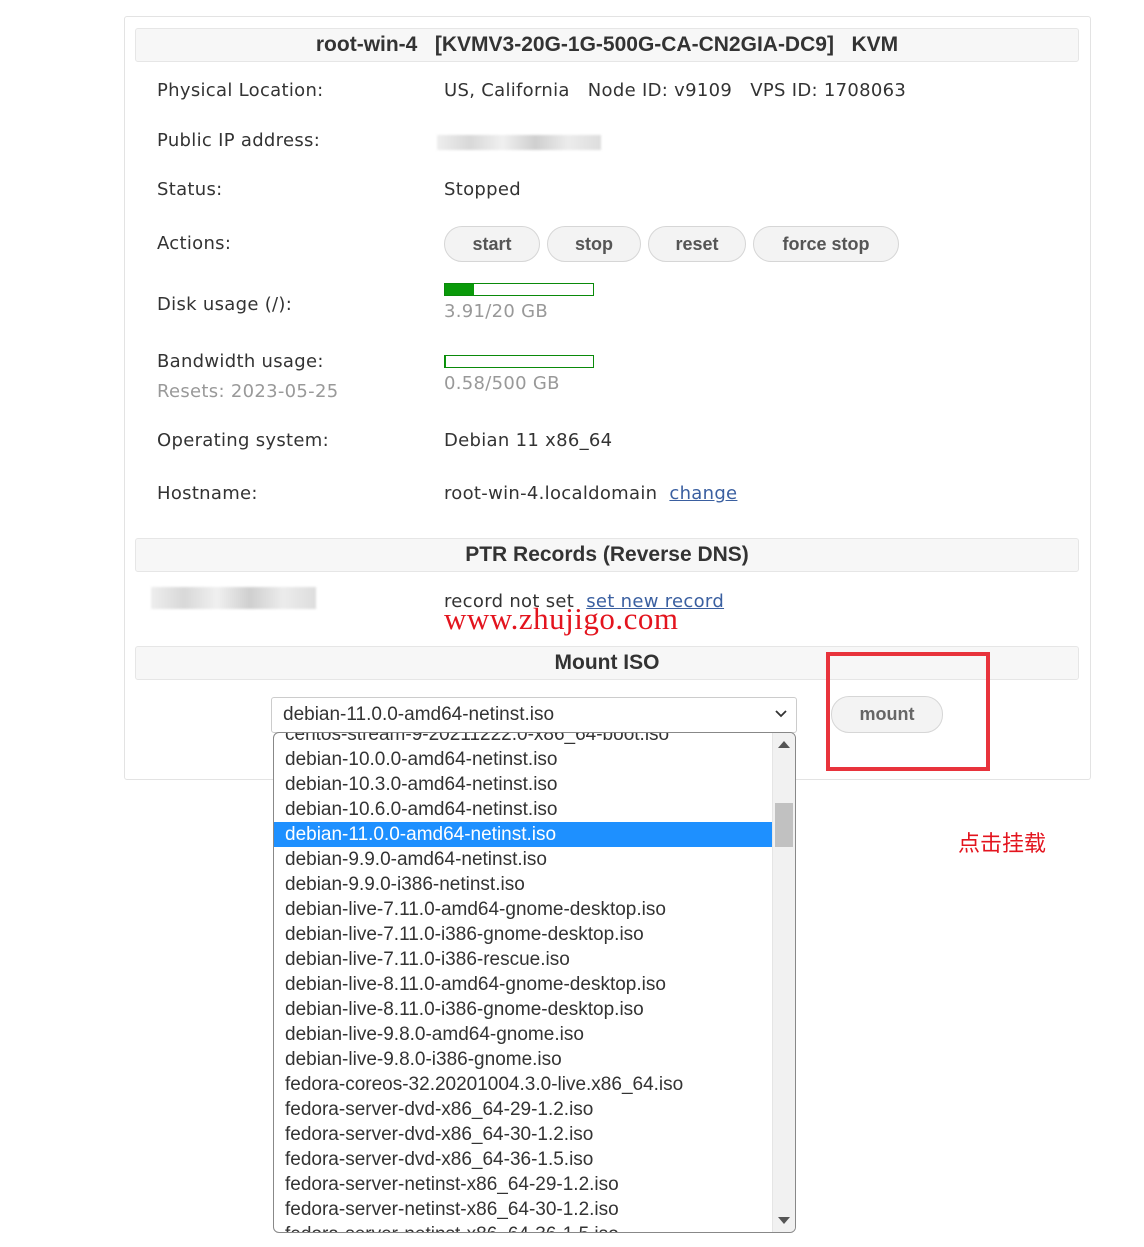 Image resolution: width=1144 pixels, height=1247 pixels. Describe the element at coordinates (523, 1227) in the screenshot. I see `iso-option: fedora-server-netinst-x86_64-36-1.5.iso` at that location.